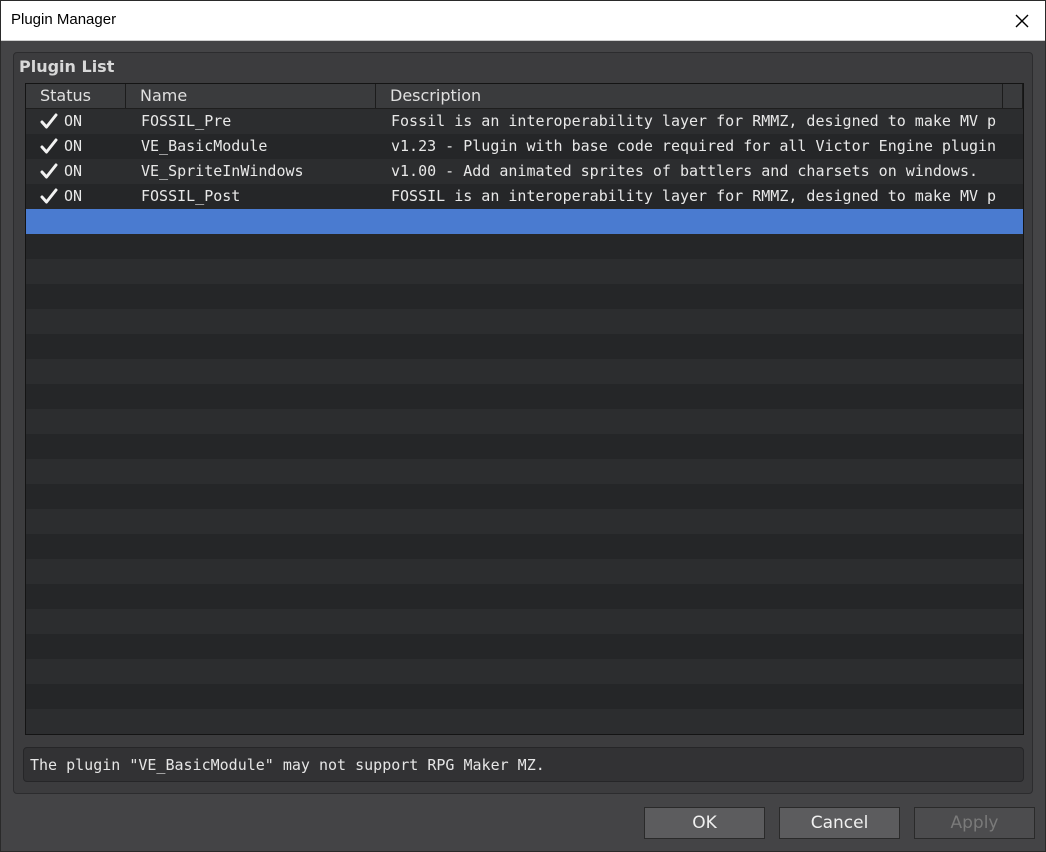 The image size is (1046, 852). What do you see at coordinates (64, 19) in the screenshot?
I see `window-title: Plugin Manager` at bounding box center [64, 19].